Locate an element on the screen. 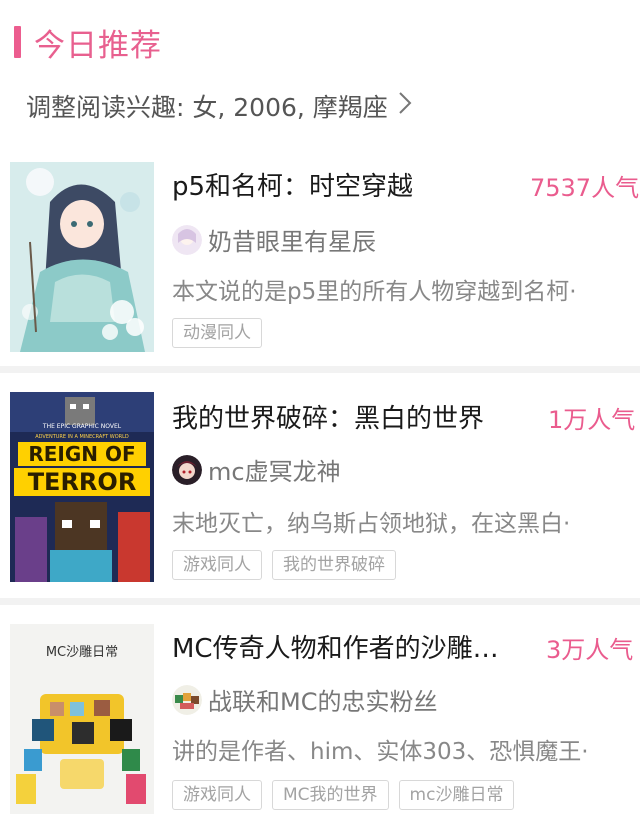 The width and height of the screenshot is (640, 838). popularity-count: 1万人气 is located at coordinates (592, 420).